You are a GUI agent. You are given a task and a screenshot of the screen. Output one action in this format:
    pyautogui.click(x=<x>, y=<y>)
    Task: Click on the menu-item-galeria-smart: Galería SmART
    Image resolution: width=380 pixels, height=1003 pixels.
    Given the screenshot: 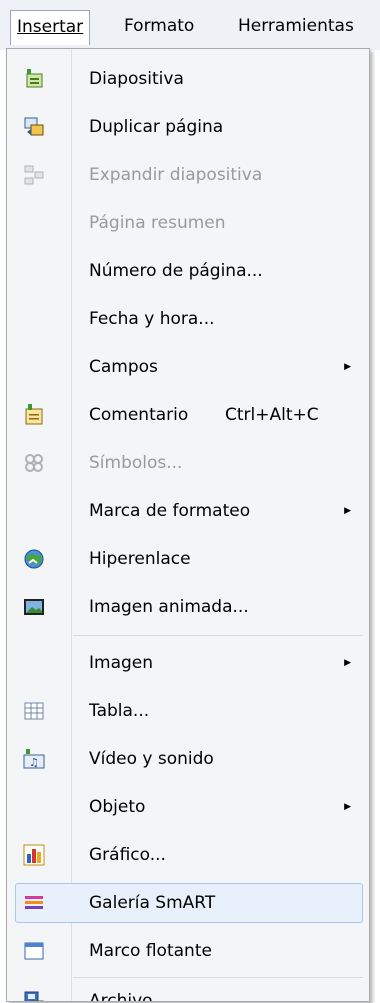 What is the action you would take?
    pyautogui.click(x=188, y=903)
    